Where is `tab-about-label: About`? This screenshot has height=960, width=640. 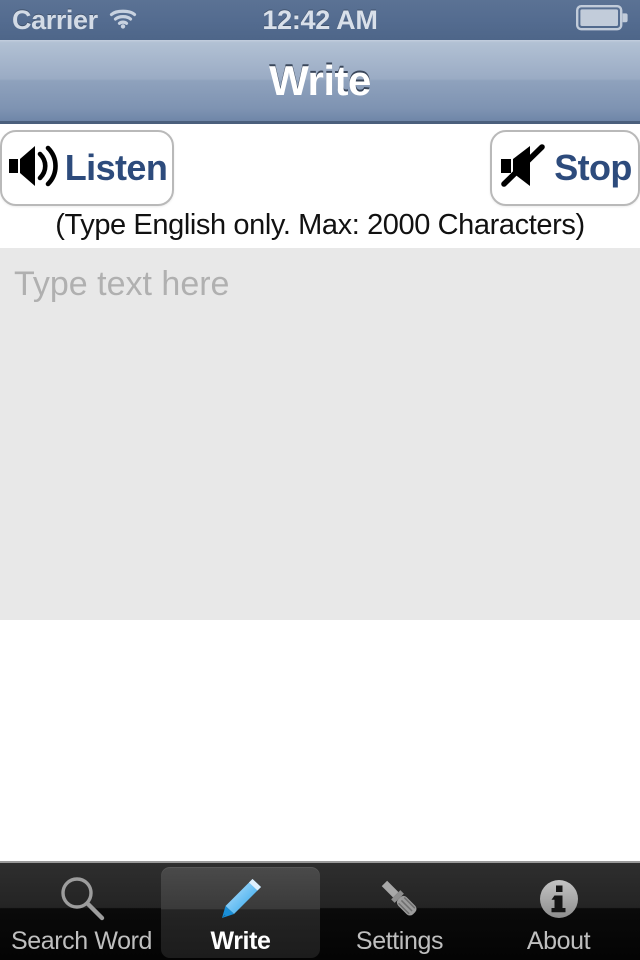 tab-about-label: About is located at coordinates (558, 941).